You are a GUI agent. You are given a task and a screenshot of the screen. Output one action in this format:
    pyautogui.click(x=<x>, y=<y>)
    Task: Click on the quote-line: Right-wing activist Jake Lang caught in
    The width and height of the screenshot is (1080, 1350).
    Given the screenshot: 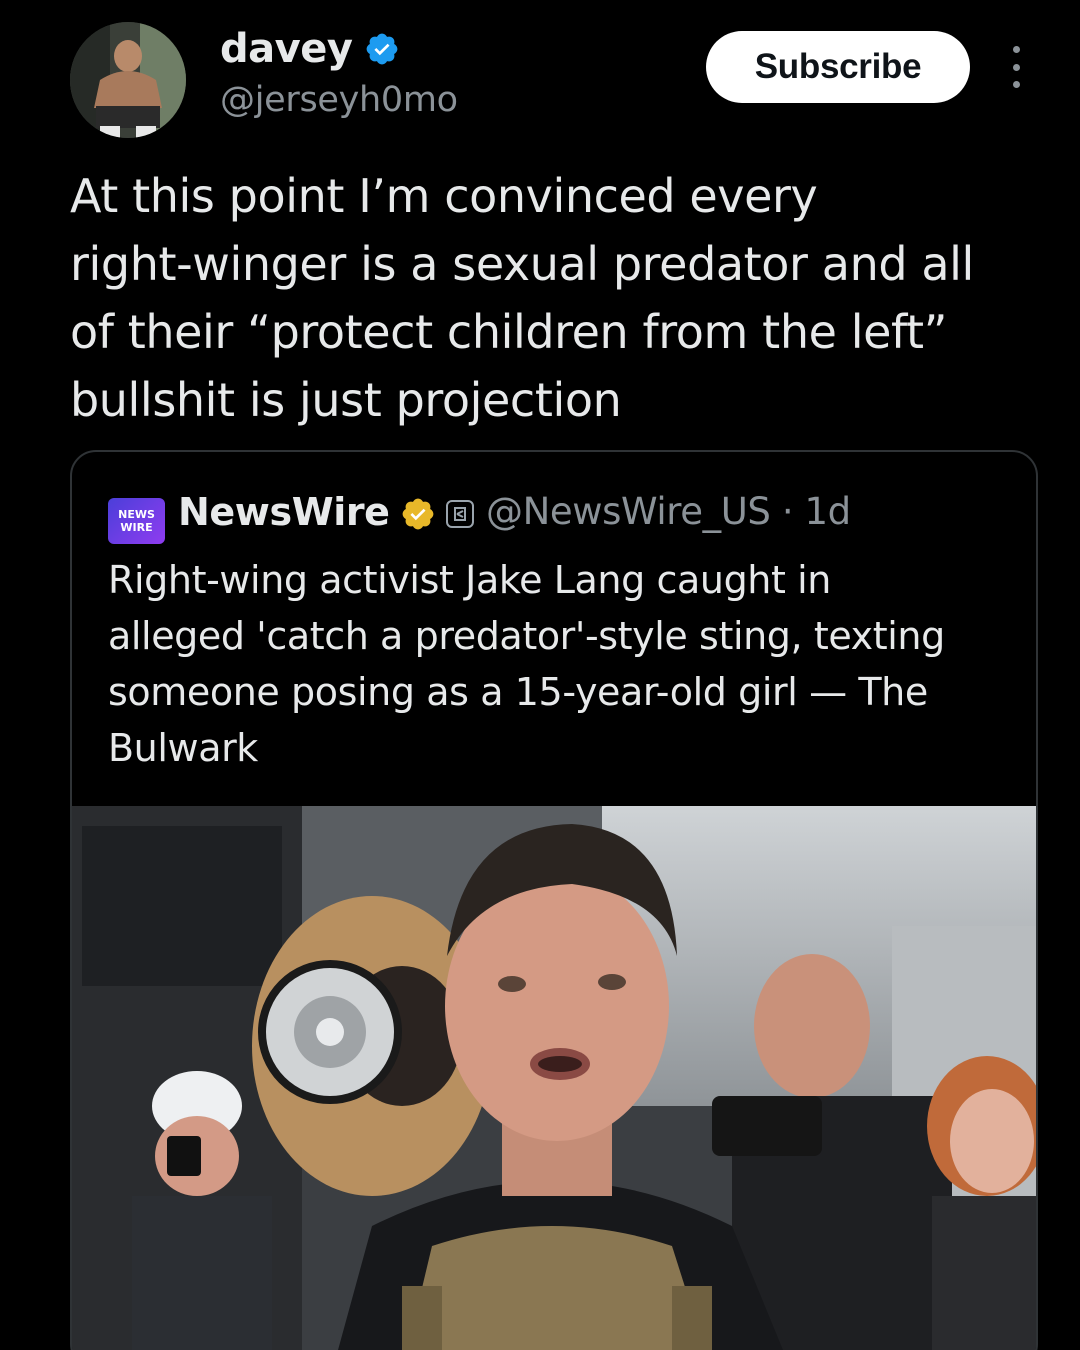 What is the action you would take?
    pyautogui.click(x=469, y=580)
    